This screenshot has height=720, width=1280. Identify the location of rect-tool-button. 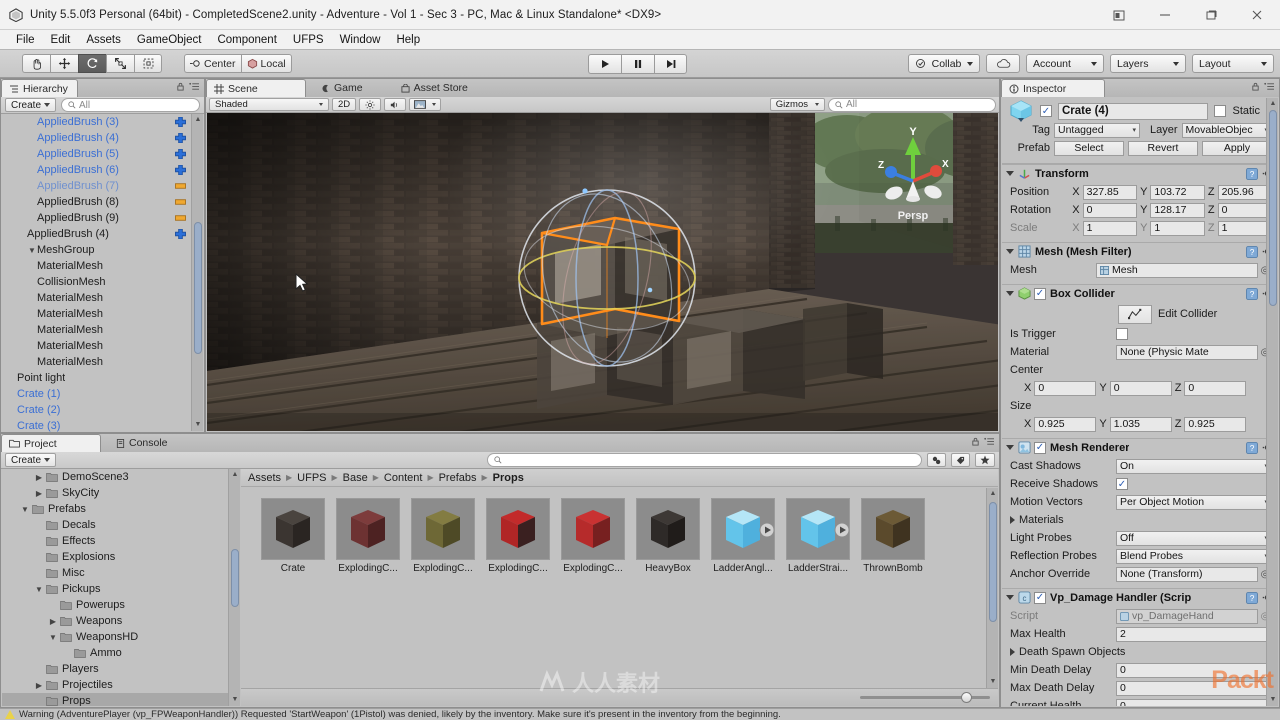
(148, 63).